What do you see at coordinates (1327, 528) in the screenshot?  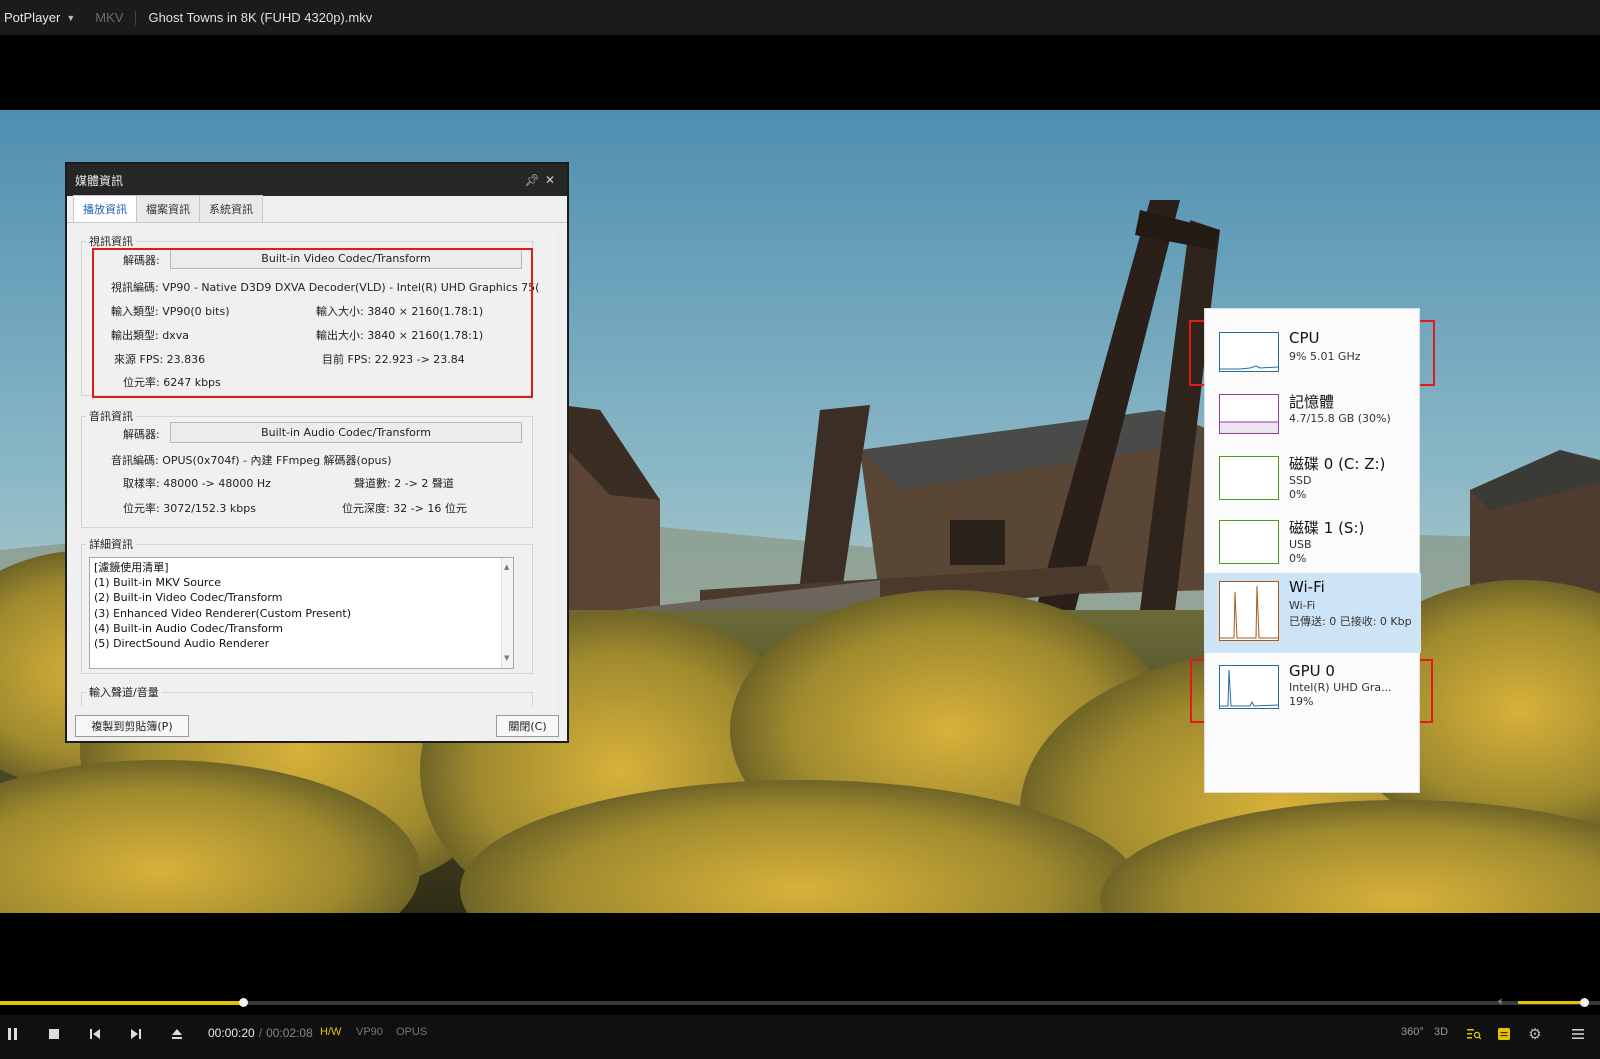 I see `perf-name: 磁碟 1 (S:)` at bounding box center [1327, 528].